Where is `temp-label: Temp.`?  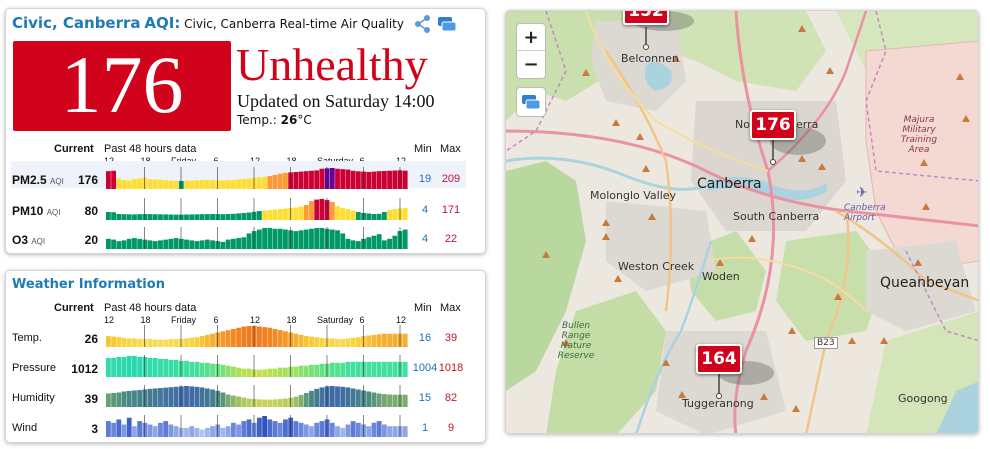 temp-label: Temp. is located at coordinates (27, 338).